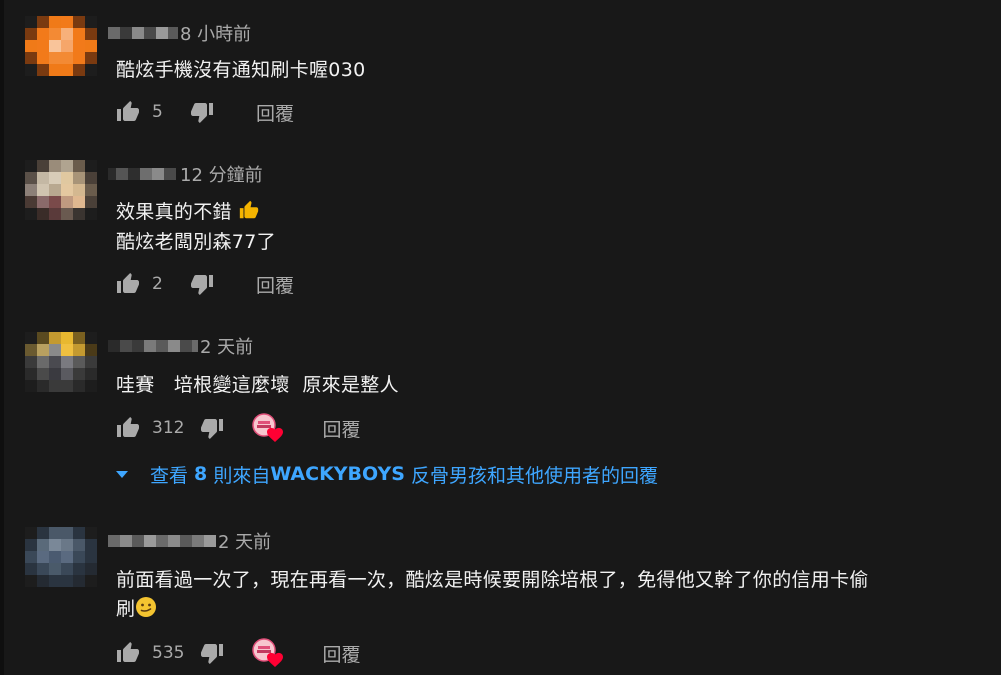 This screenshot has width=1001, height=675. What do you see at coordinates (241, 70) in the screenshot?
I see `comment-text: 酷炫手機沒有通知刷卡喔030` at bounding box center [241, 70].